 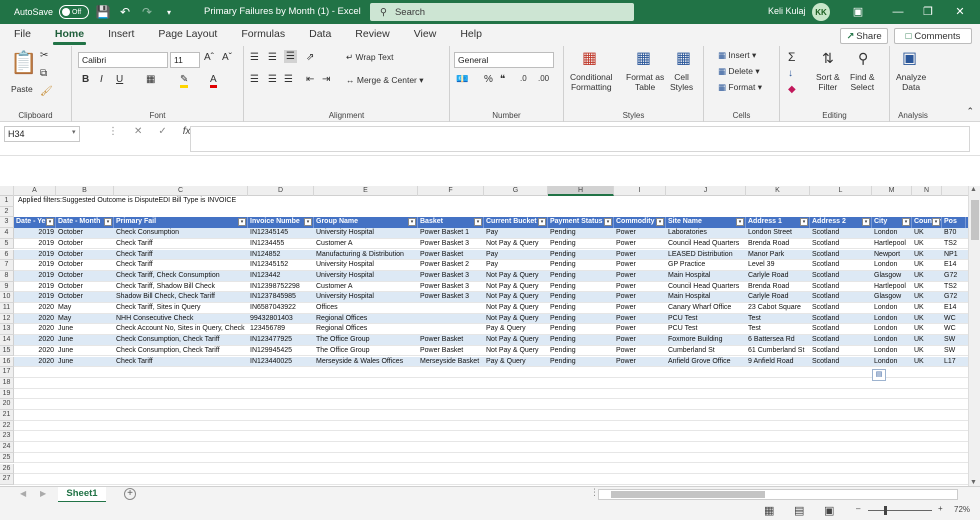 I want to click on table-cell: Council Head Quarters, so click(x=706, y=287).